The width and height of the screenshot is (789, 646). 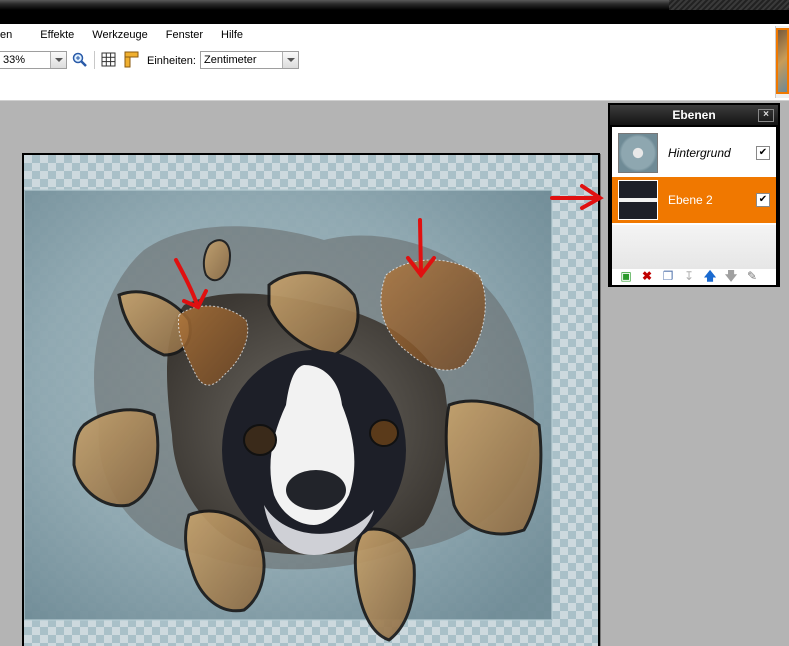 What do you see at coordinates (577, 197) in the screenshot?
I see `annotation-arrow` at bounding box center [577, 197].